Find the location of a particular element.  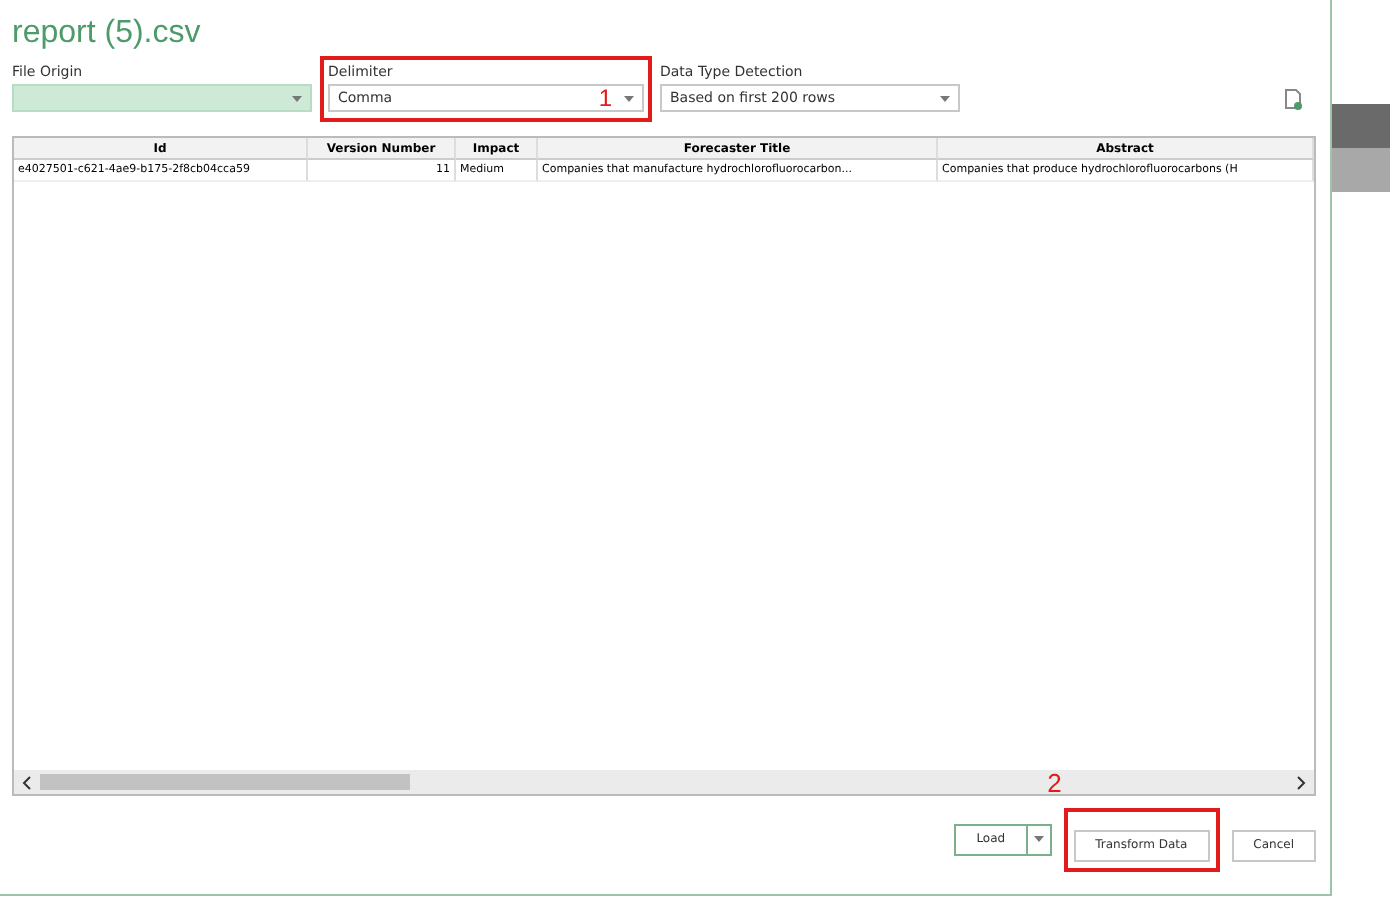

annotation-number: 2 is located at coordinates (1054, 783).